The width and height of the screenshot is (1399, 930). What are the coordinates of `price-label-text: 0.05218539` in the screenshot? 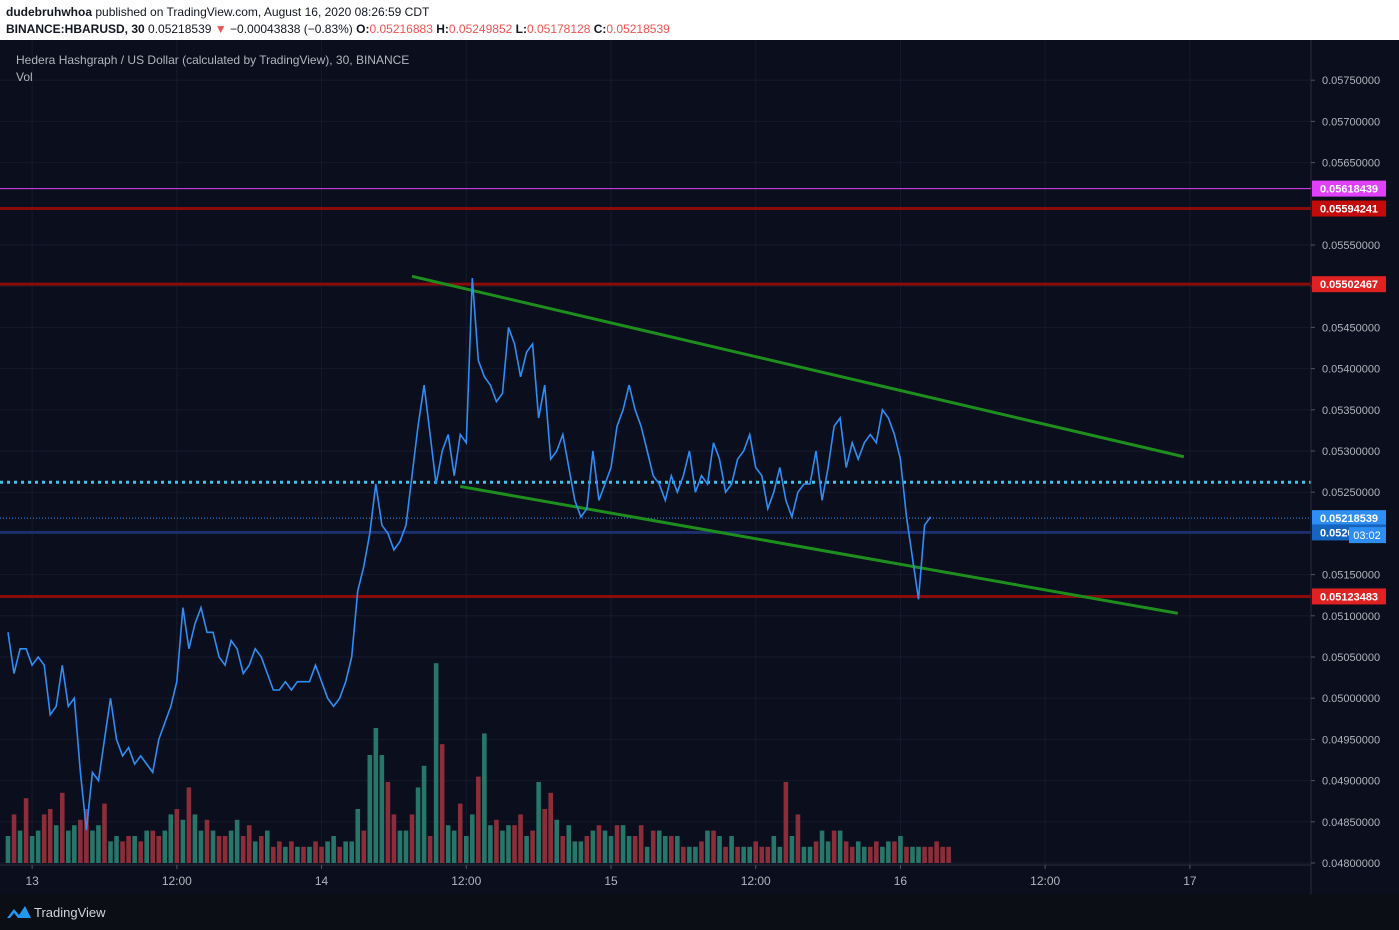 It's located at (1349, 519).